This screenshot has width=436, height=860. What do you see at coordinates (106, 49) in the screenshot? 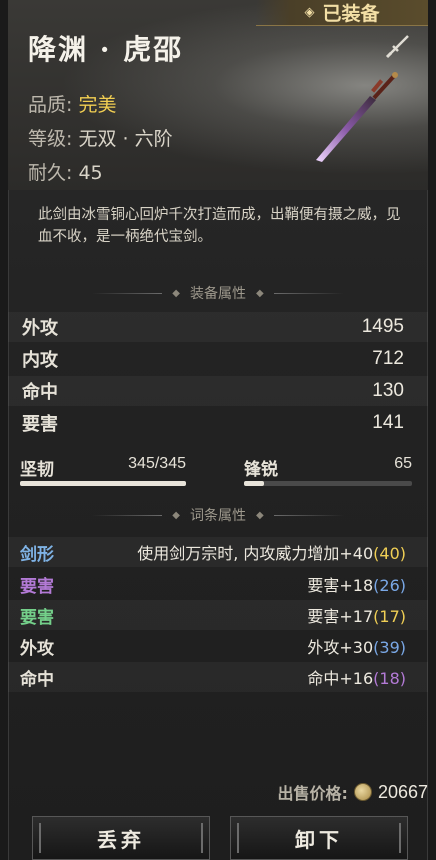
I see `item-name: 降渊 · 虎邵` at bounding box center [106, 49].